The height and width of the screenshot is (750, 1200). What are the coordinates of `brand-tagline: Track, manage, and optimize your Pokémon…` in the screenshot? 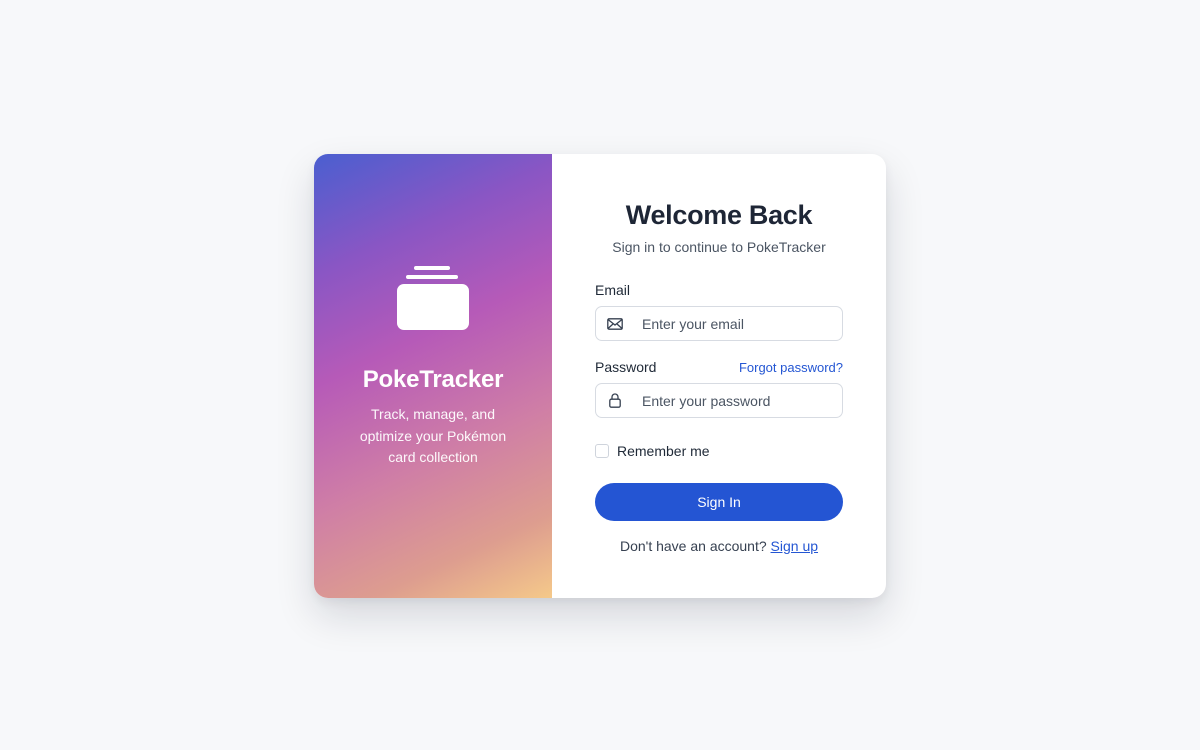 It's located at (433, 435).